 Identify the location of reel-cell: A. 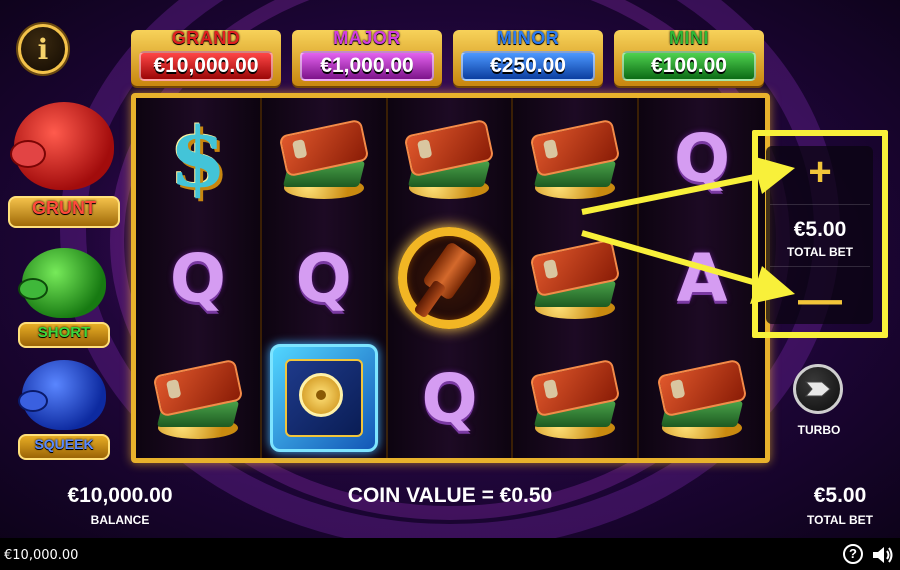
(702, 278).